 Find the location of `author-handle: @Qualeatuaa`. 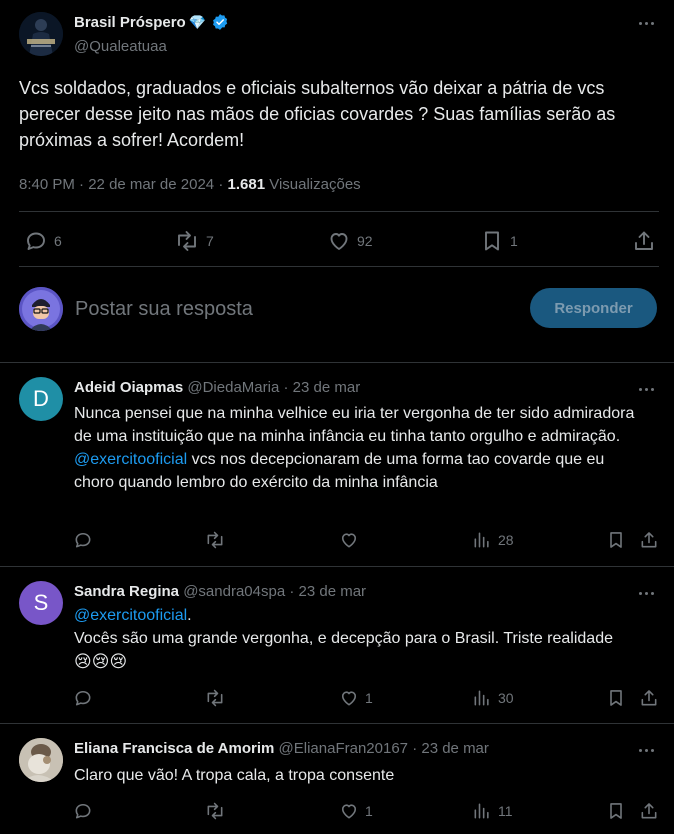

author-handle: @Qualeatuaa is located at coordinates (120, 46).